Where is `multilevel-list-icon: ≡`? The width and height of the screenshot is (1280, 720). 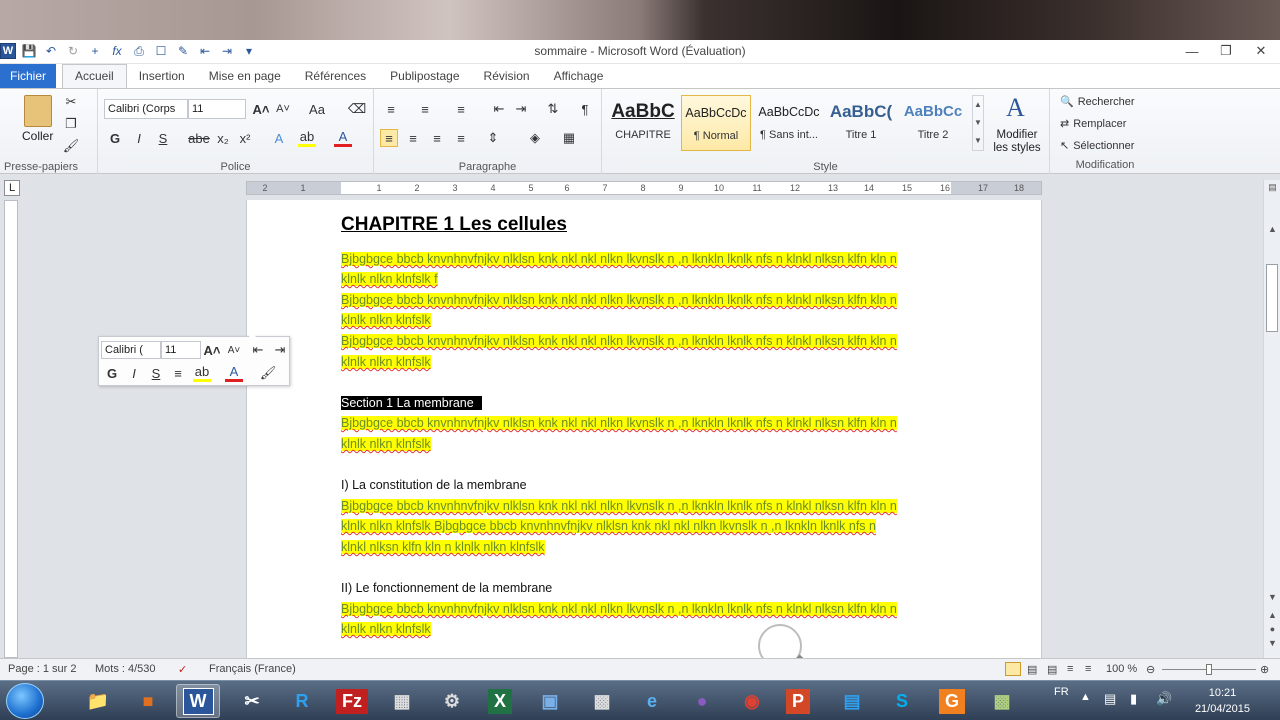
multilevel-list-icon: ≡ is located at coordinates (461, 109).